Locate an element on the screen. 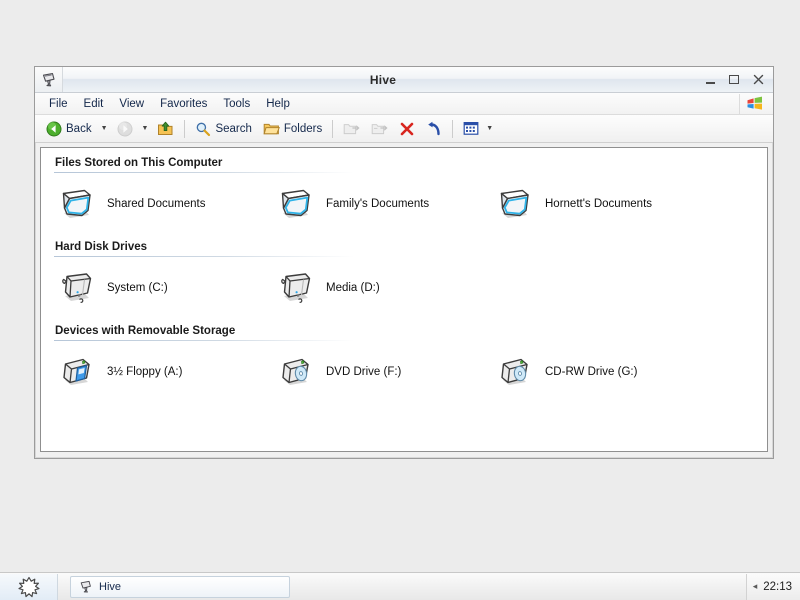 This screenshot has height=600, width=800. forward-button is located at coordinates (125, 129).